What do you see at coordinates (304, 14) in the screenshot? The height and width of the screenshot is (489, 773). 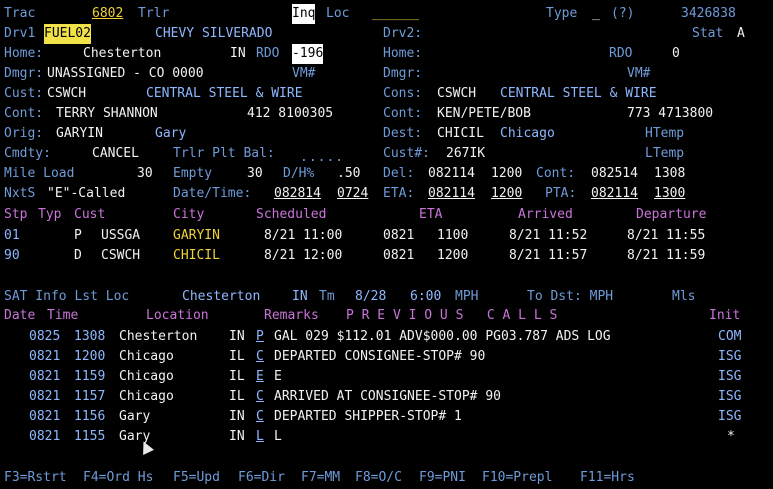 I see `inq-mode: Inq` at bounding box center [304, 14].